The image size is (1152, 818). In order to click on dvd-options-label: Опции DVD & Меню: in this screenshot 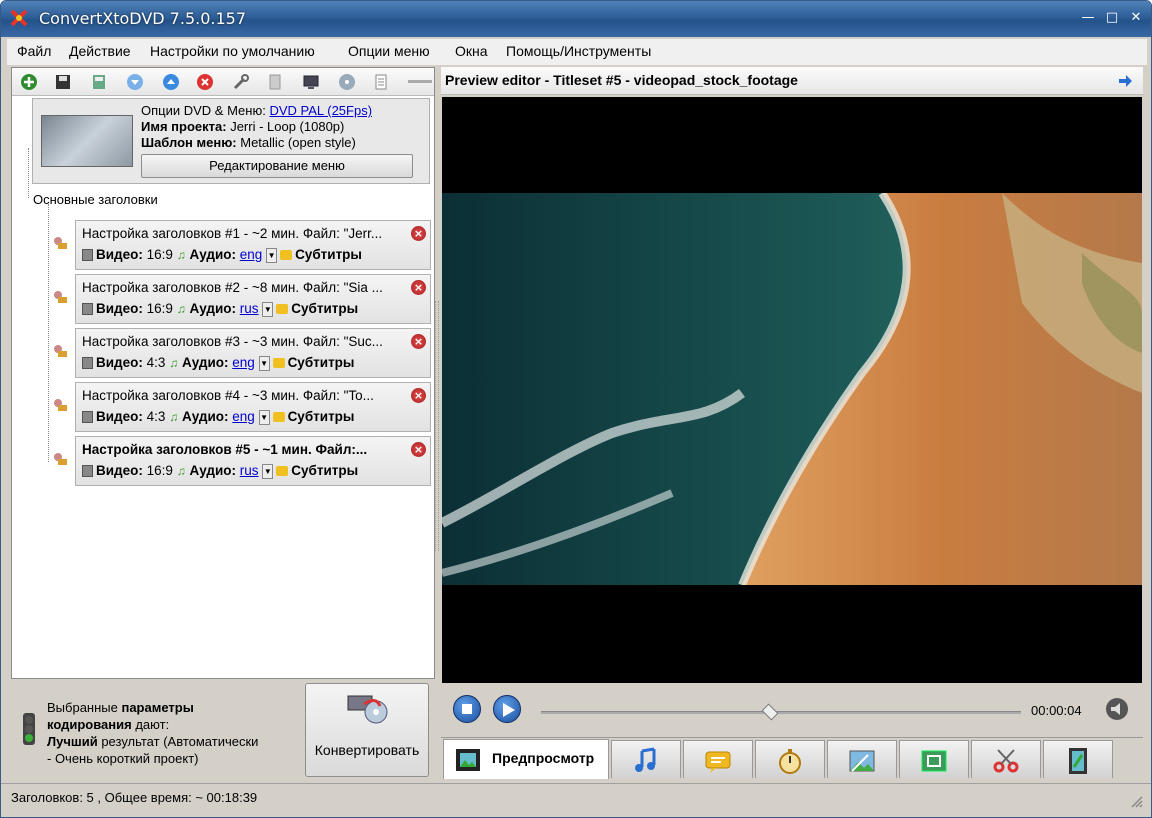, I will do `click(203, 110)`.